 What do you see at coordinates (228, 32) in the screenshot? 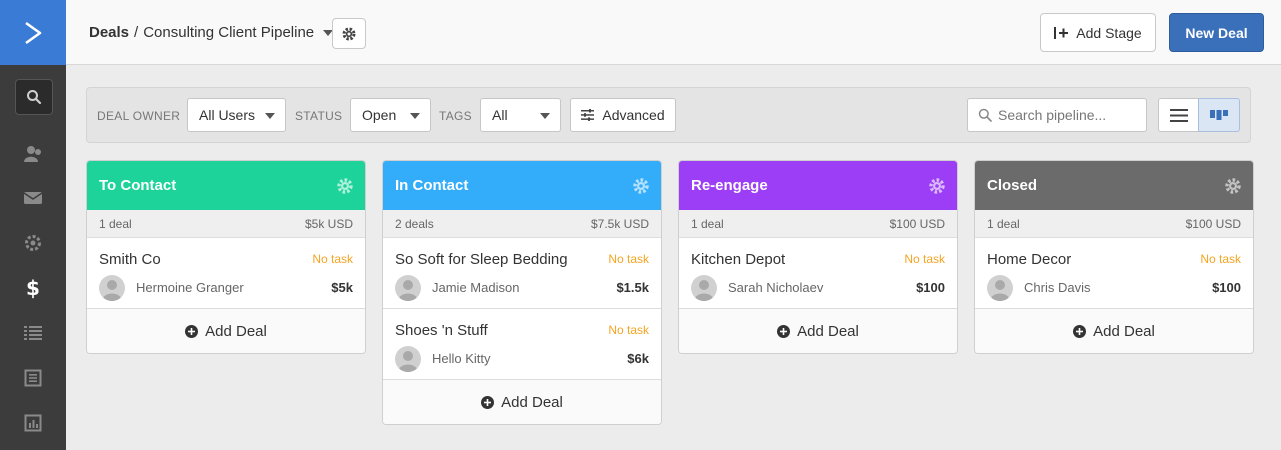
I see `pipeline-selector: Consulting Client Pipeline` at bounding box center [228, 32].